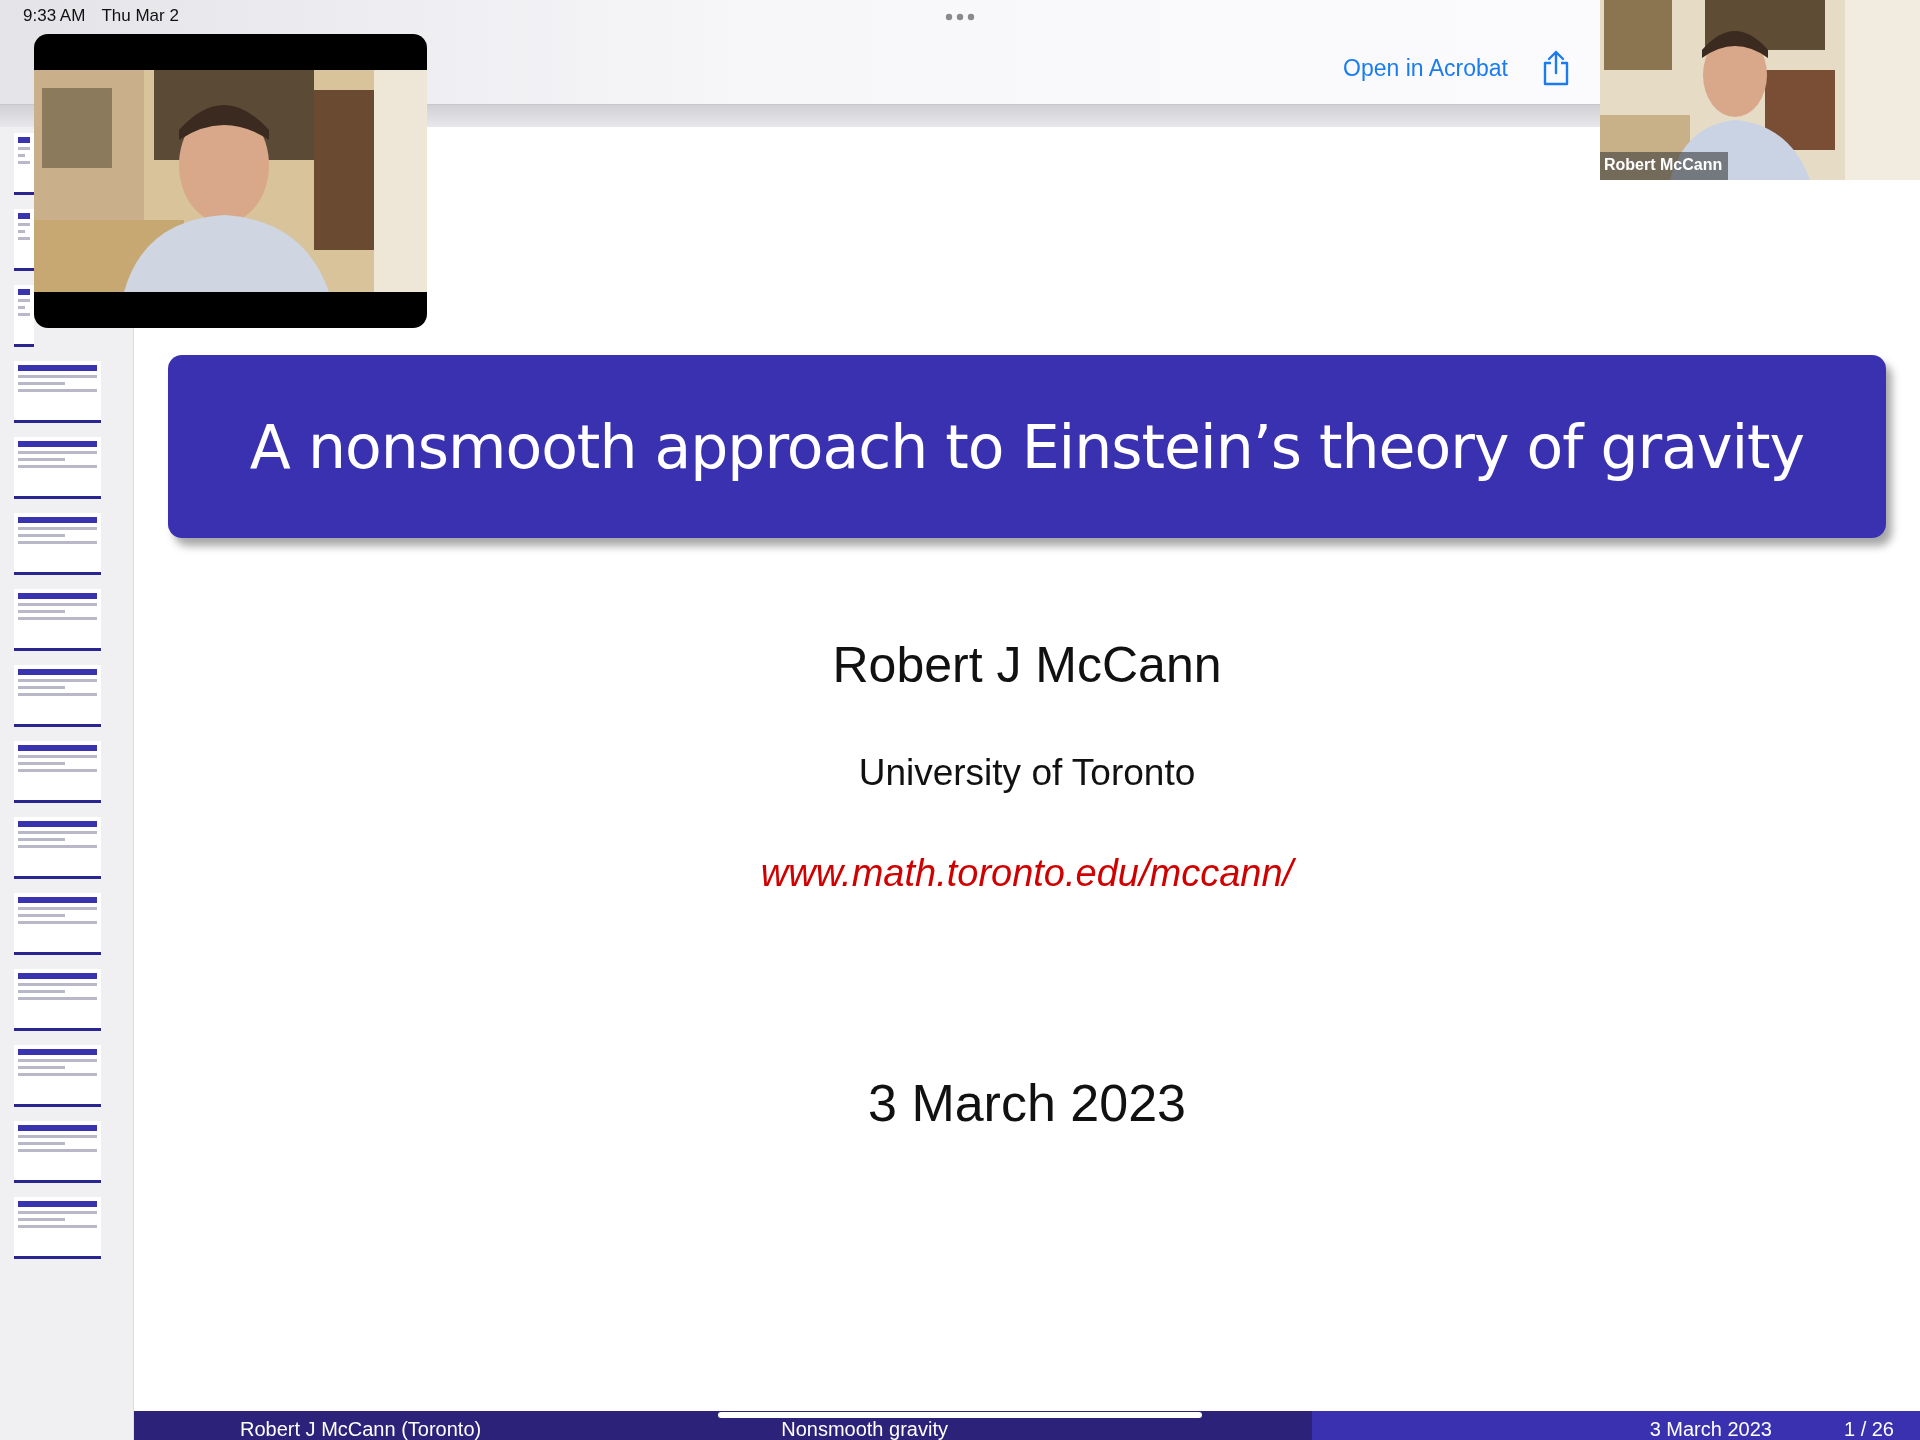 This screenshot has width=1920, height=1440. Describe the element at coordinates (1664, 166) in the screenshot. I see `participant-name: Robert McCann` at that location.